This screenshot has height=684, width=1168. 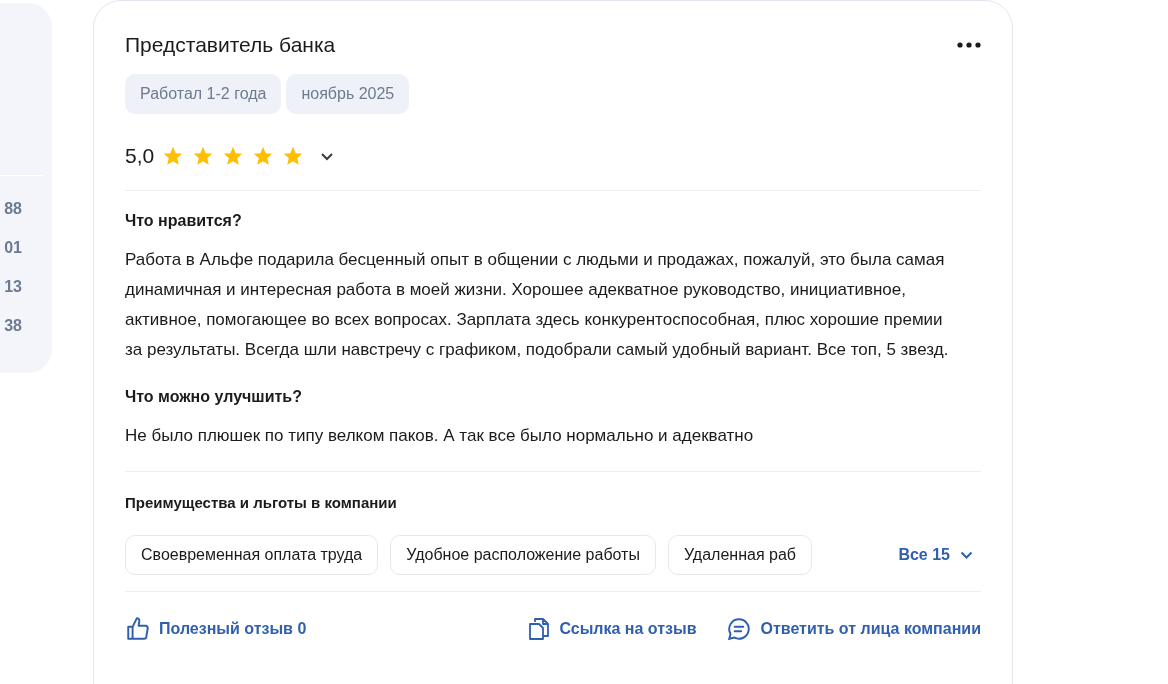 What do you see at coordinates (939, 554) in the screenshot?
I see `show-all-button: Все 15` at bounding box center [939, 554].